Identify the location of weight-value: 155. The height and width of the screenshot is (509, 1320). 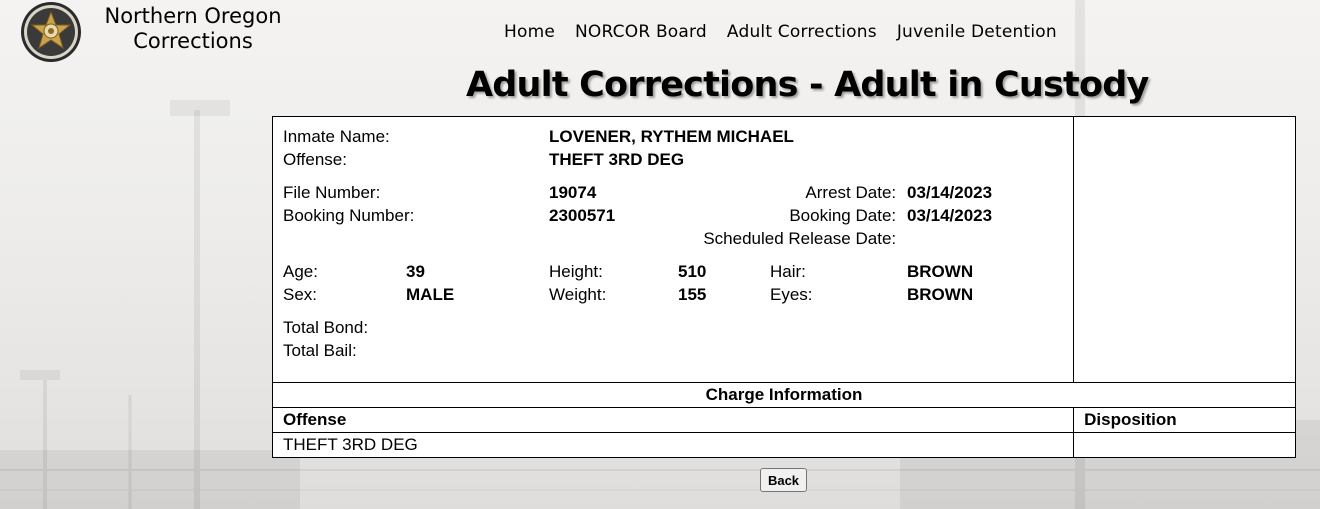
(692, 294).